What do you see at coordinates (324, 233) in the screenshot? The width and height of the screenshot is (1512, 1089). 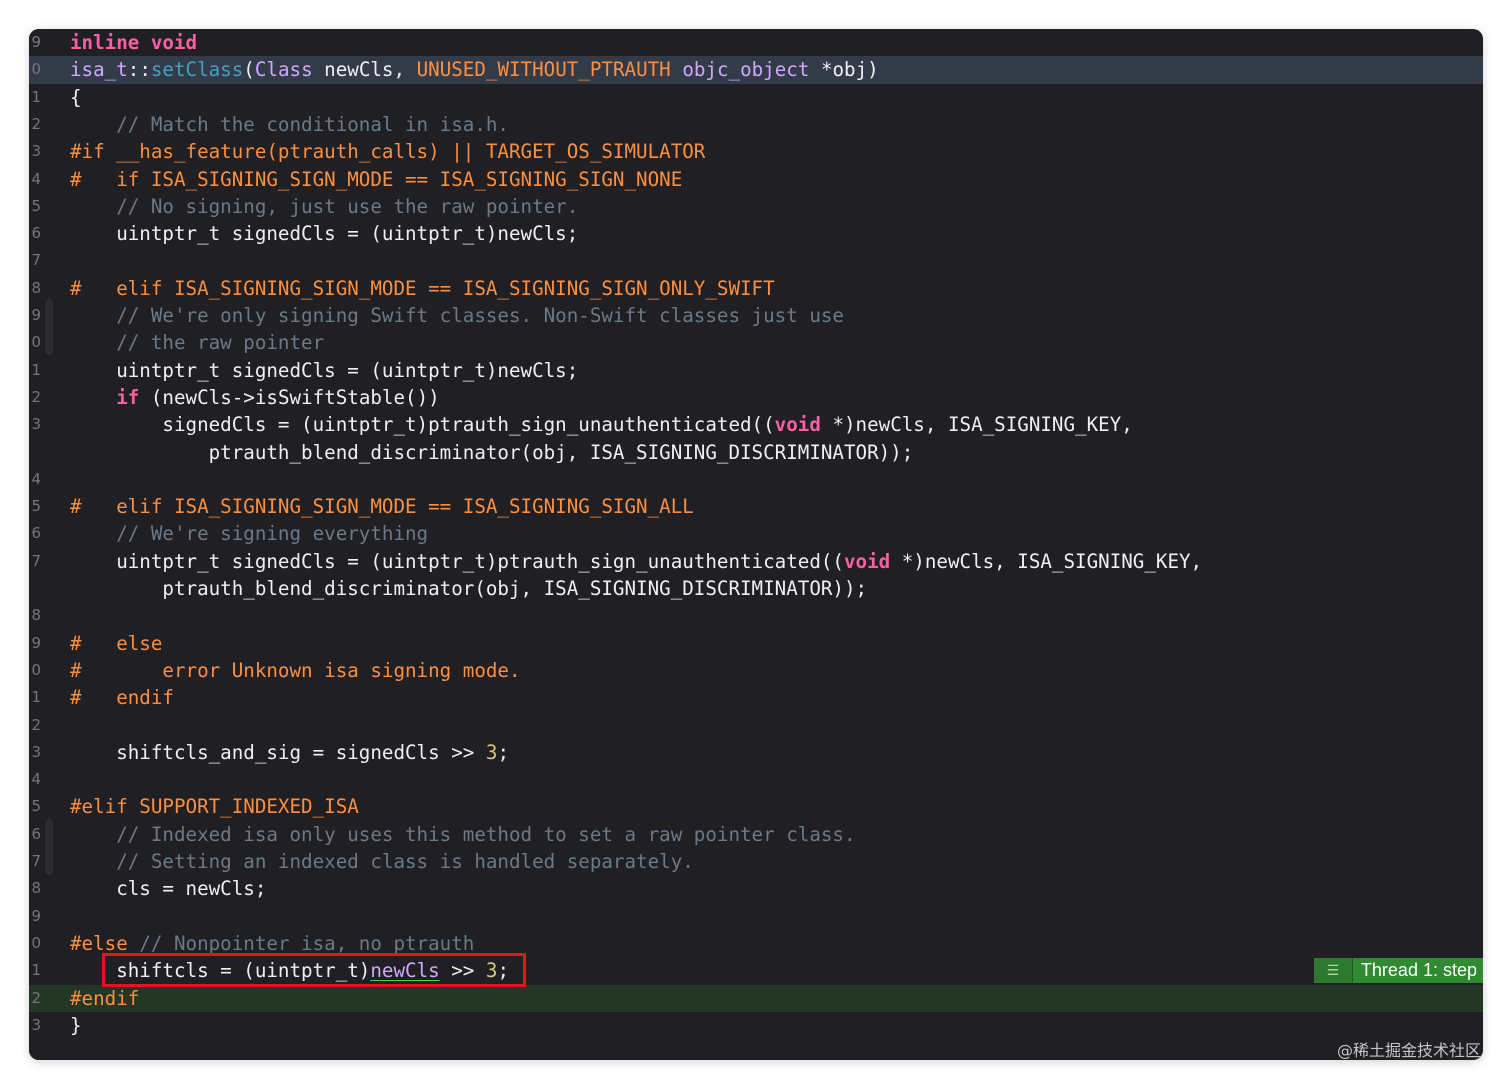 I see `code-text: uintptr_t signedCls = (uintptr_t)newCls;` at bounding box center [324, 233].